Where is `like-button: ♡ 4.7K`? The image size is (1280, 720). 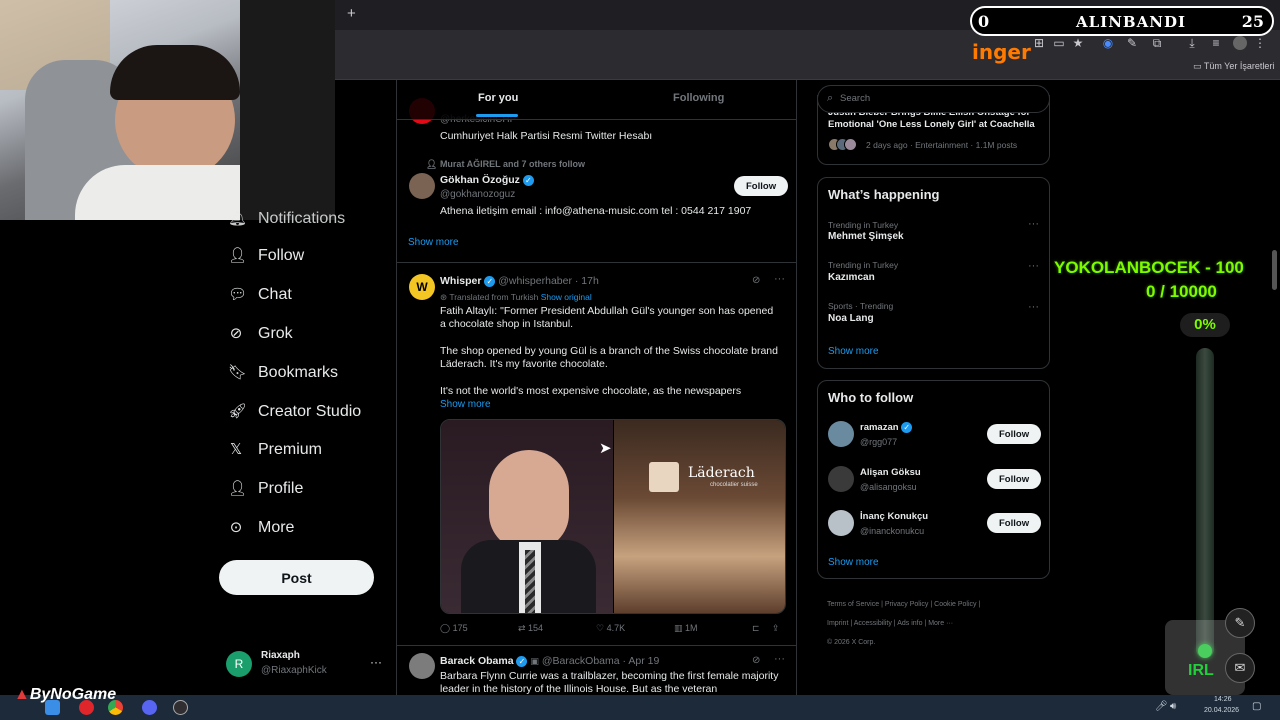 like-button: ♡ 4.7K is located at coordinates (610, 628).